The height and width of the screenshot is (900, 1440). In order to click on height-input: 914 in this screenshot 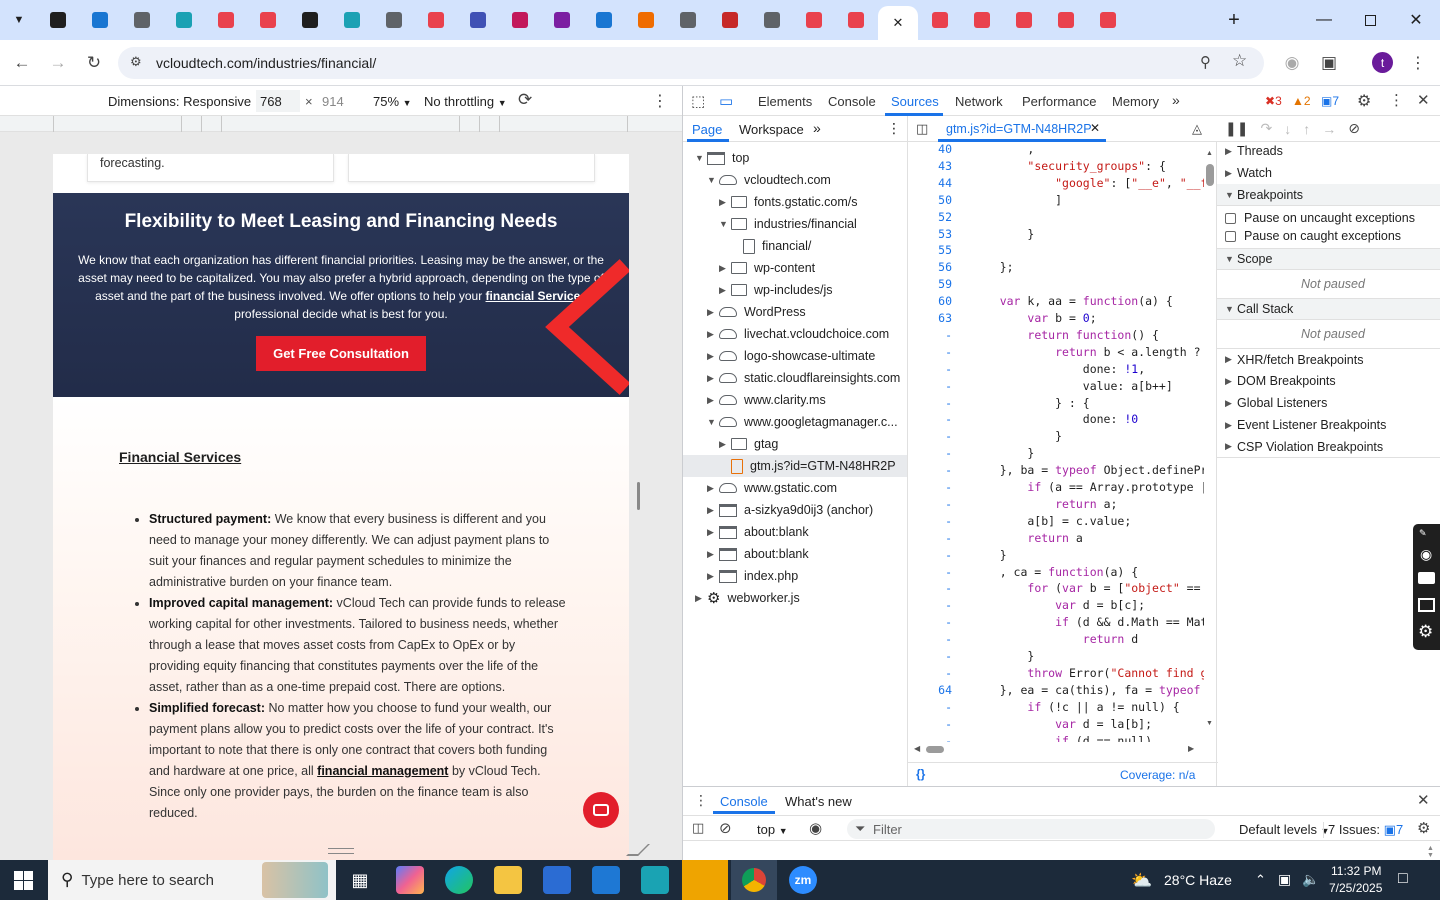, I will do `click(340, 101)`.